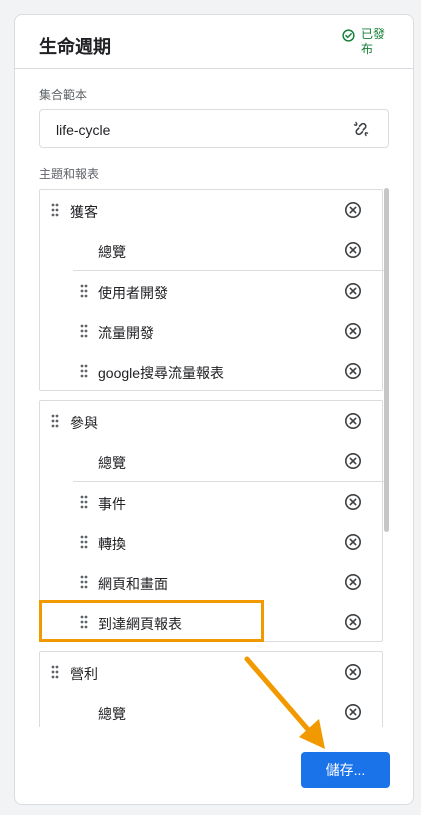 The image size is (421, 815). What do you see at coordinates (214, 42) in the screenshot?
I see `panel-header: 生命週期 已發布` at bounding box center [214, 42].